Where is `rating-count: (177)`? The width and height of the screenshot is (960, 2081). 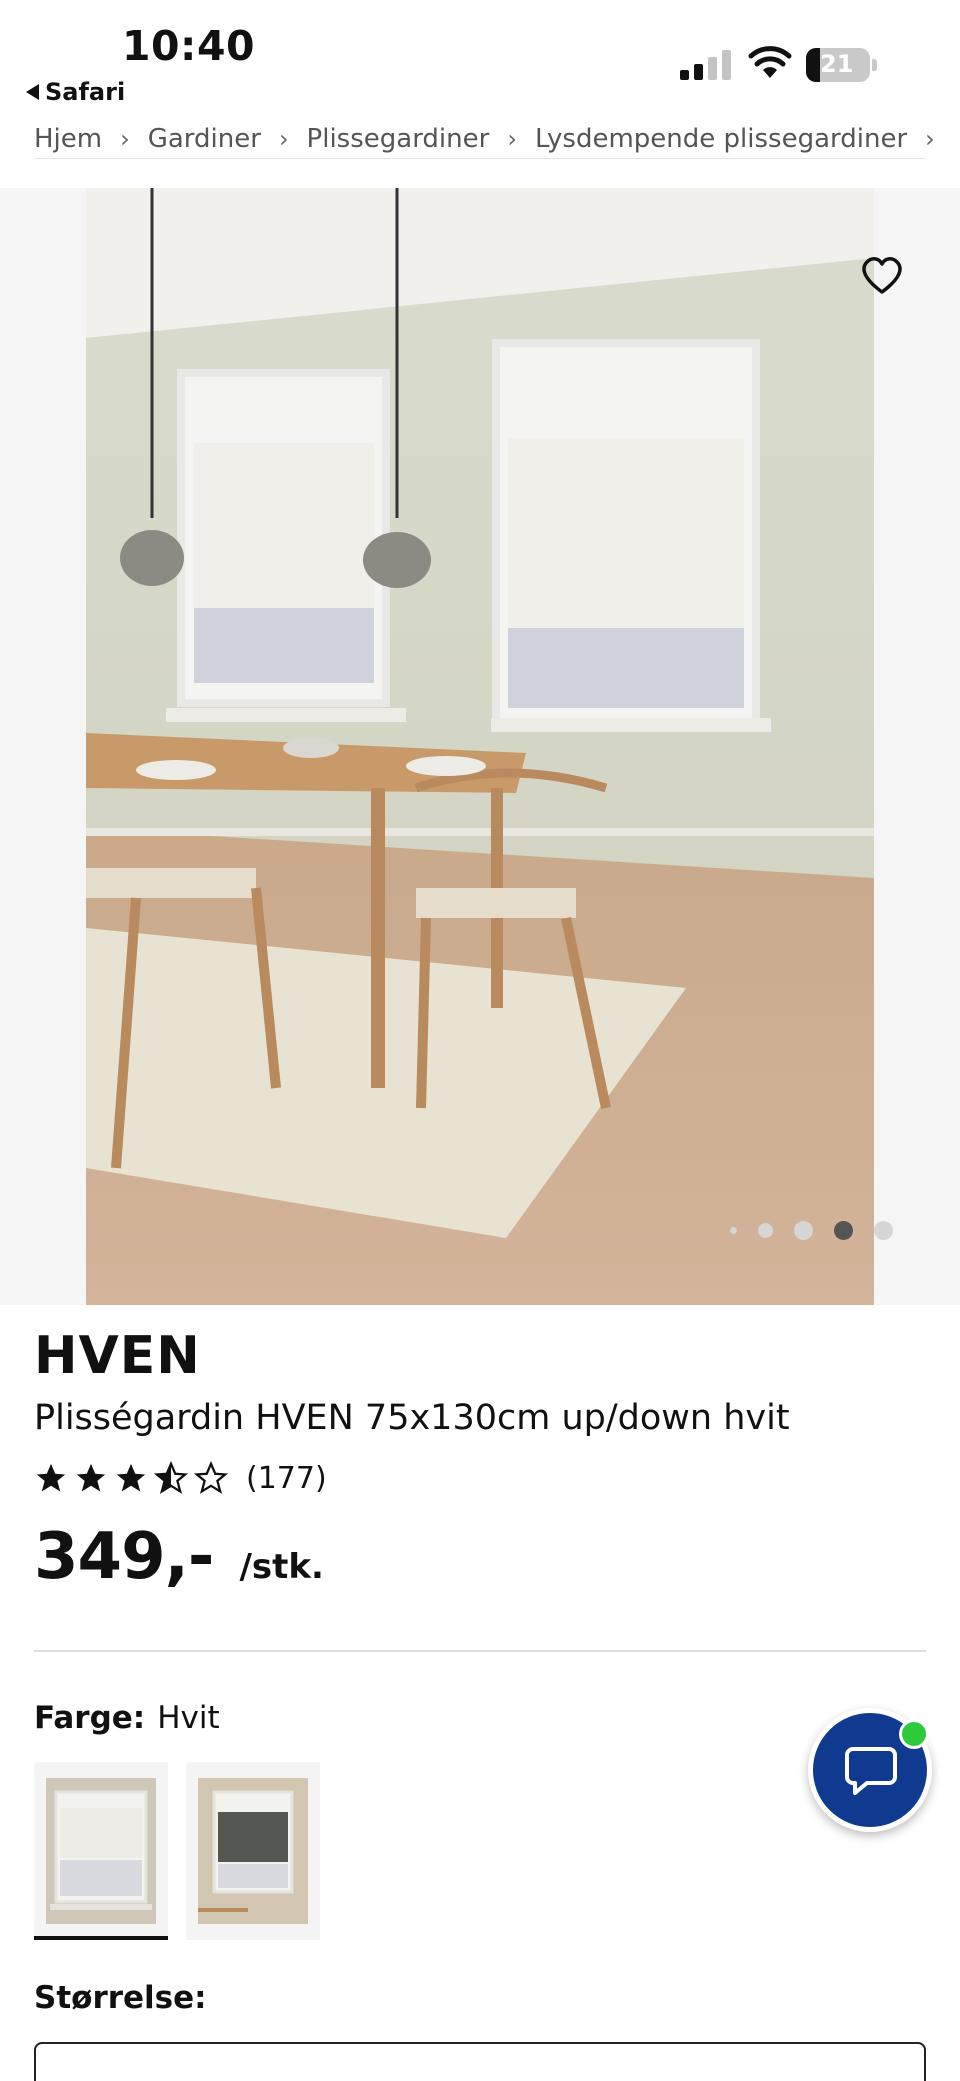 rating-count: (177) is located at coordinates (286, 1478).